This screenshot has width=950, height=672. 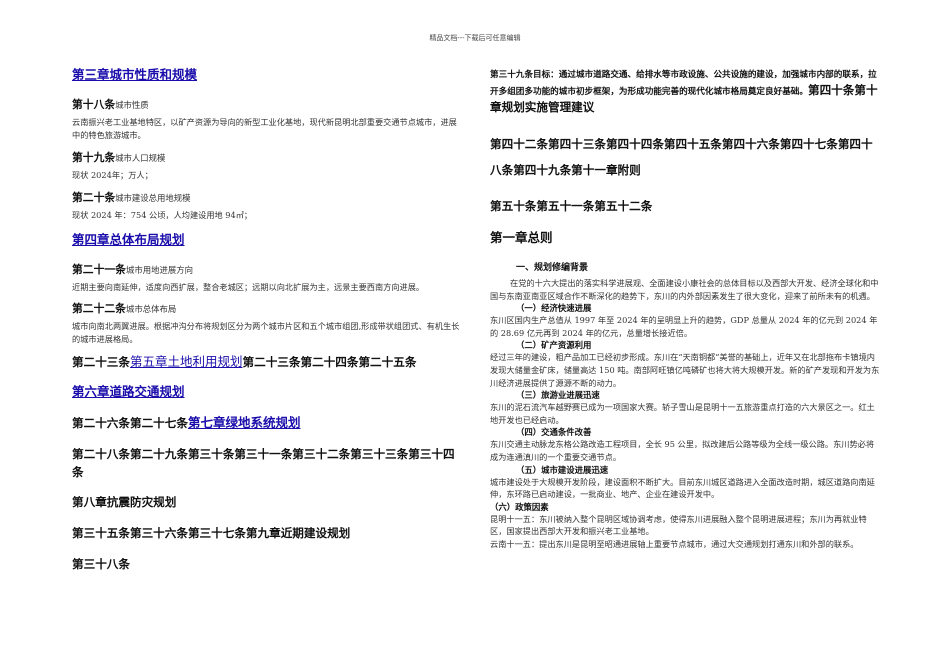 I want to click on article-22-number: 第二十二条, so click(x=99, y=308).